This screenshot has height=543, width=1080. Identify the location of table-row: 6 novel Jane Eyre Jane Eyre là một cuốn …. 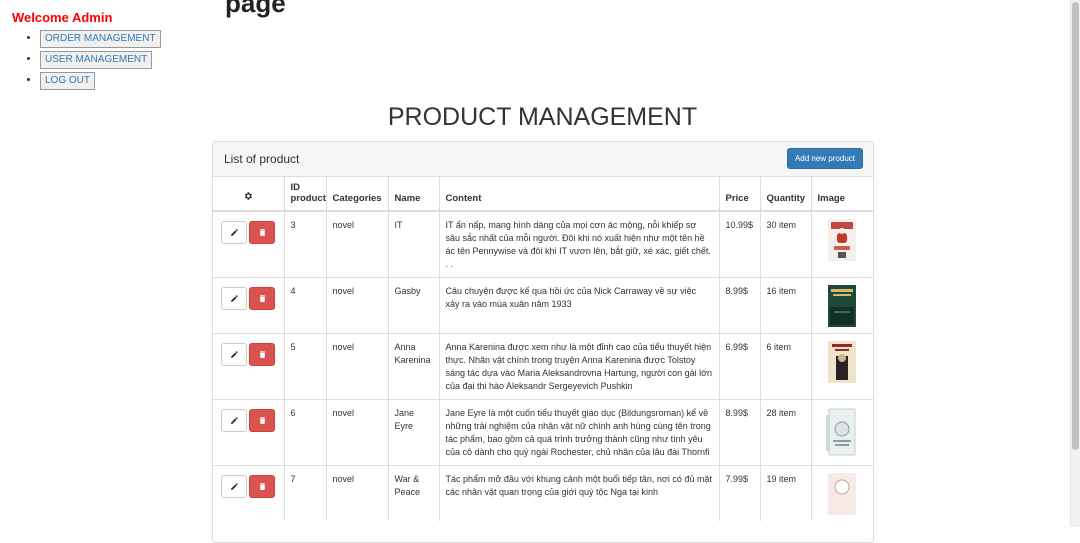
(543, 432).